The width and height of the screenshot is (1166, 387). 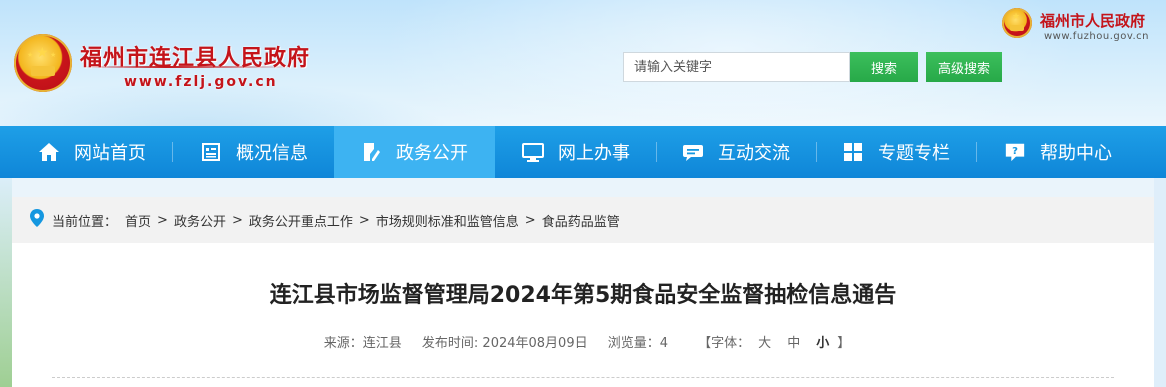 I want to click on nav-special-topics: 专题专栏, so click(x=905, y=152).